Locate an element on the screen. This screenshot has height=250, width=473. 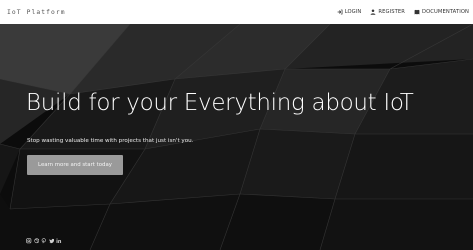
nav-documentation-link: DOCUMENTATION is located at coordinates (441, 12).